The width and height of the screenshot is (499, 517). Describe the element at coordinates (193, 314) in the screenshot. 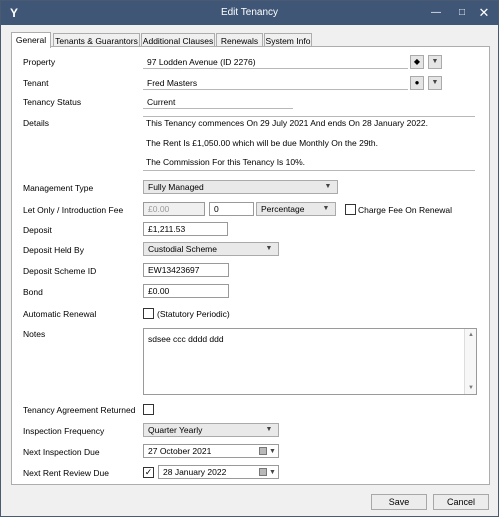

I see `statutory-periodic-label: (Statutory Periodic)` at that location.